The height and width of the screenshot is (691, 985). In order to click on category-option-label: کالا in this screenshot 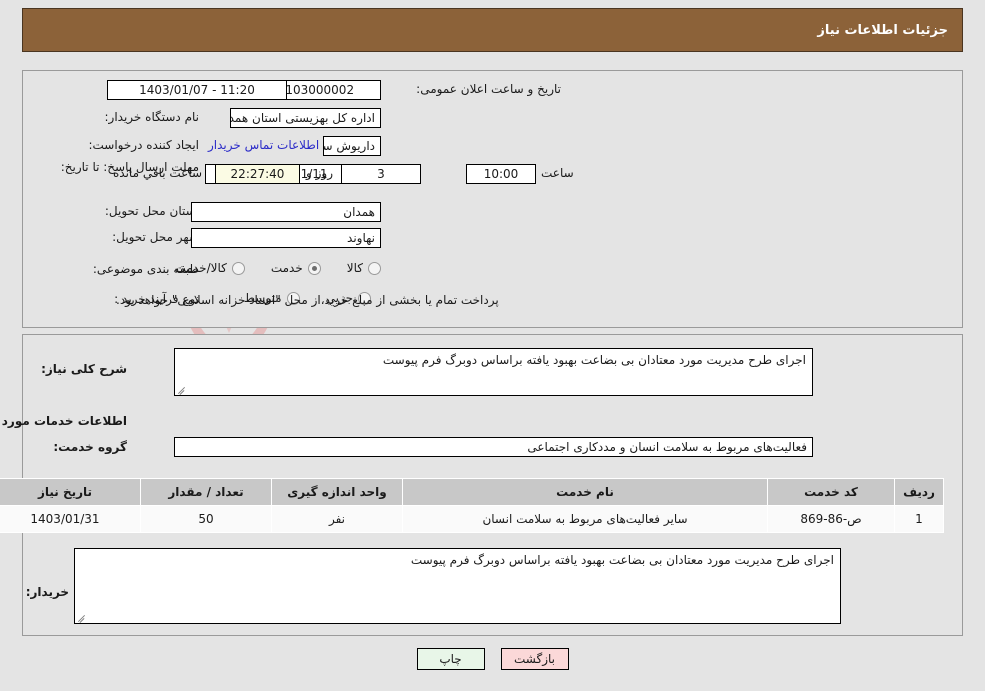, I will do `click(354, 268)`.